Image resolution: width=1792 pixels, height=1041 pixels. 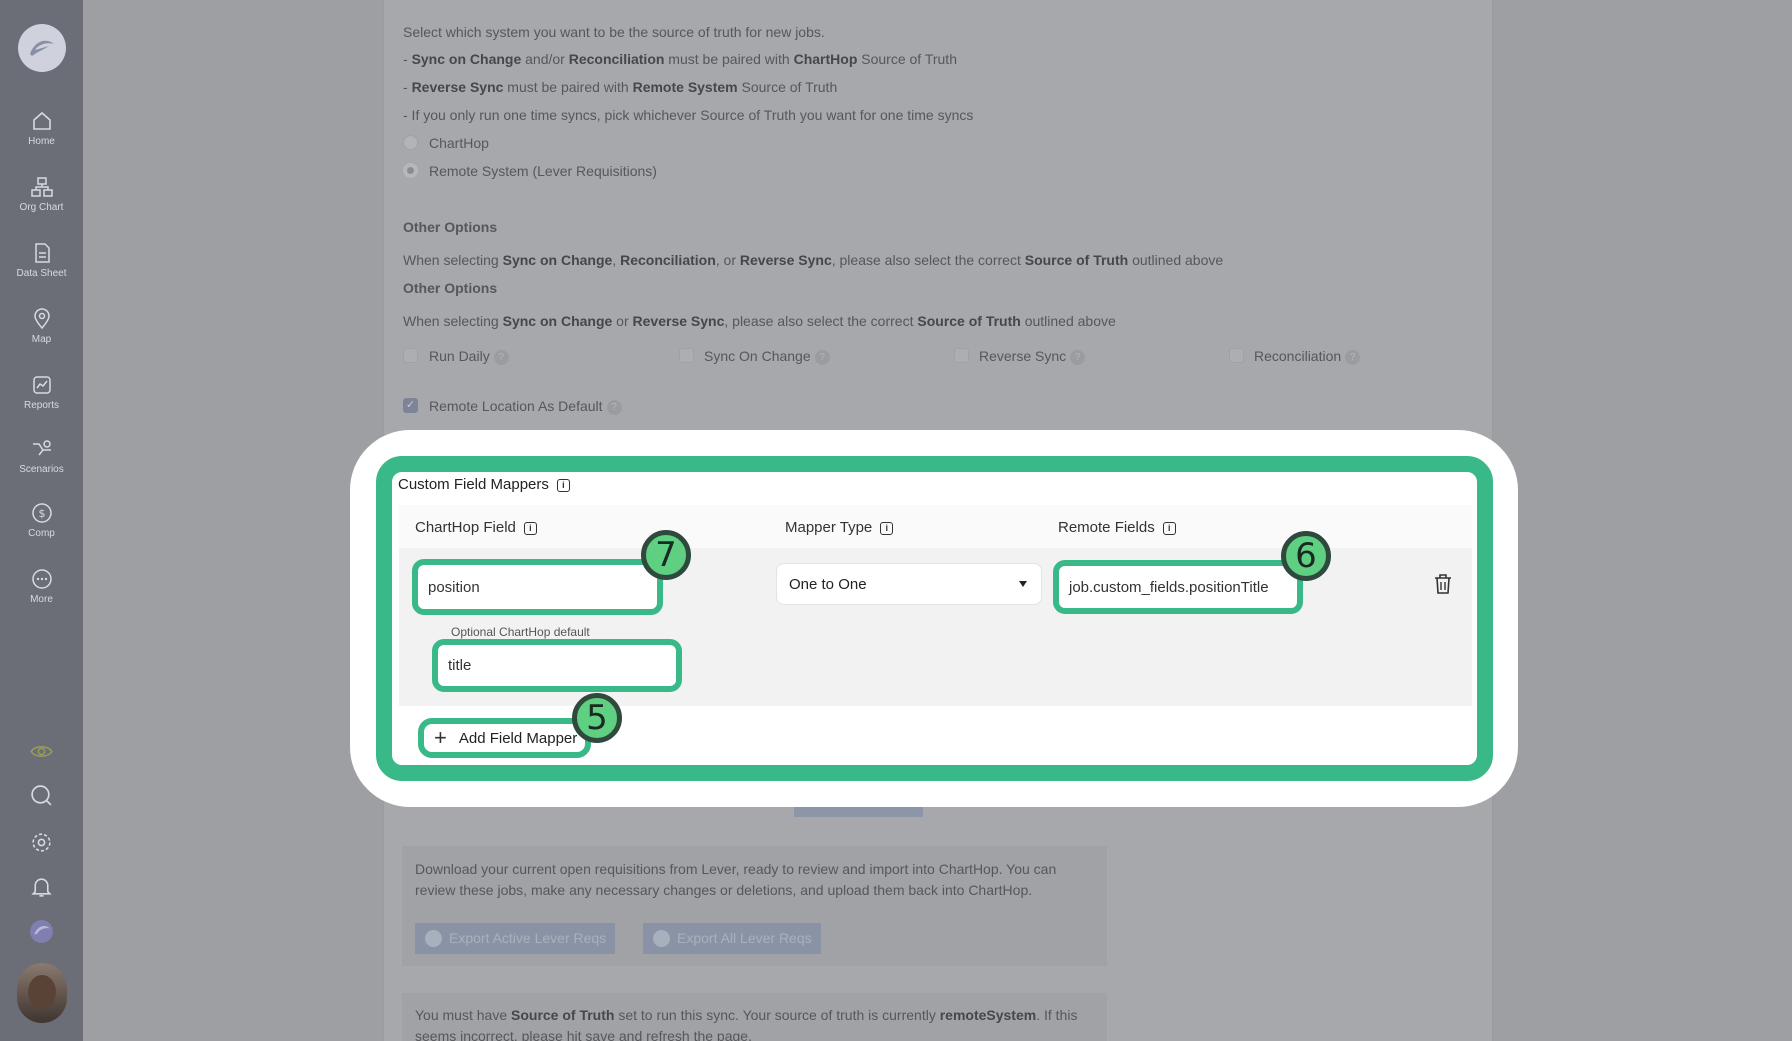 I want to click on org-chart-icon, so click(x=41, y=187).